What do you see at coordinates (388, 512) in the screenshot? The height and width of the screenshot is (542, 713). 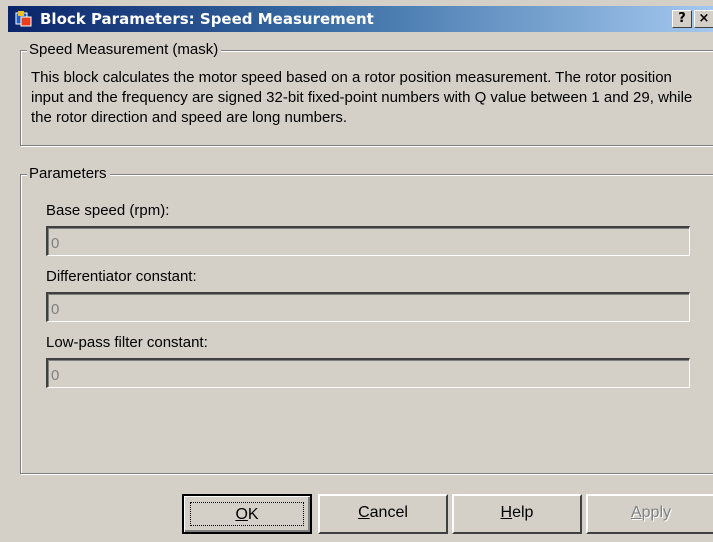 I see `cancel-label-rest: ancel` at bounding box center [388, 512].